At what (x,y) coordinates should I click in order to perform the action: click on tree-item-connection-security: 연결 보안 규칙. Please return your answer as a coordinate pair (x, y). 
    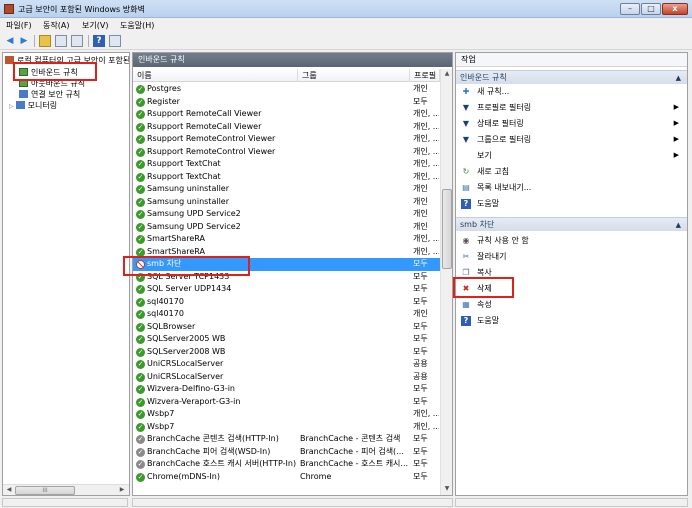
    Looking at the image, I should click on (49, 94).